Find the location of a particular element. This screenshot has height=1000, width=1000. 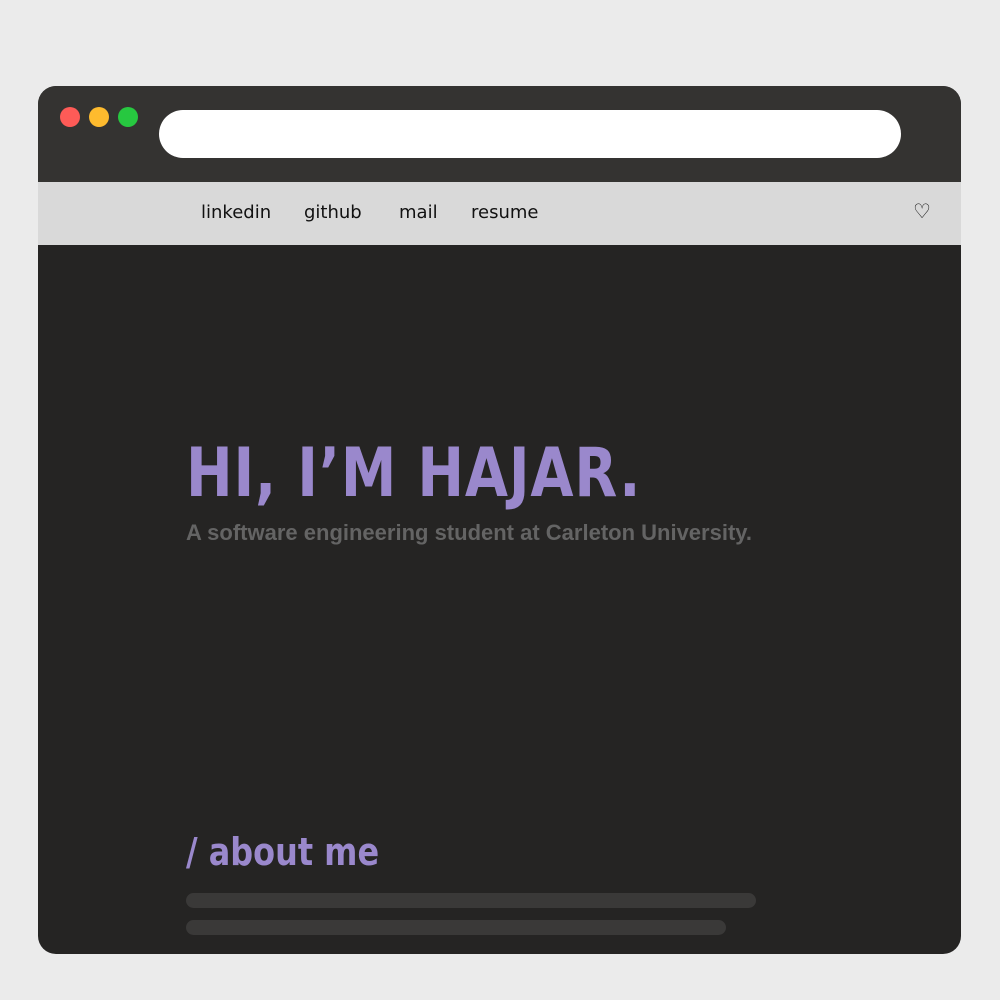

minimize-window-button is located at coordinates (99, 117).